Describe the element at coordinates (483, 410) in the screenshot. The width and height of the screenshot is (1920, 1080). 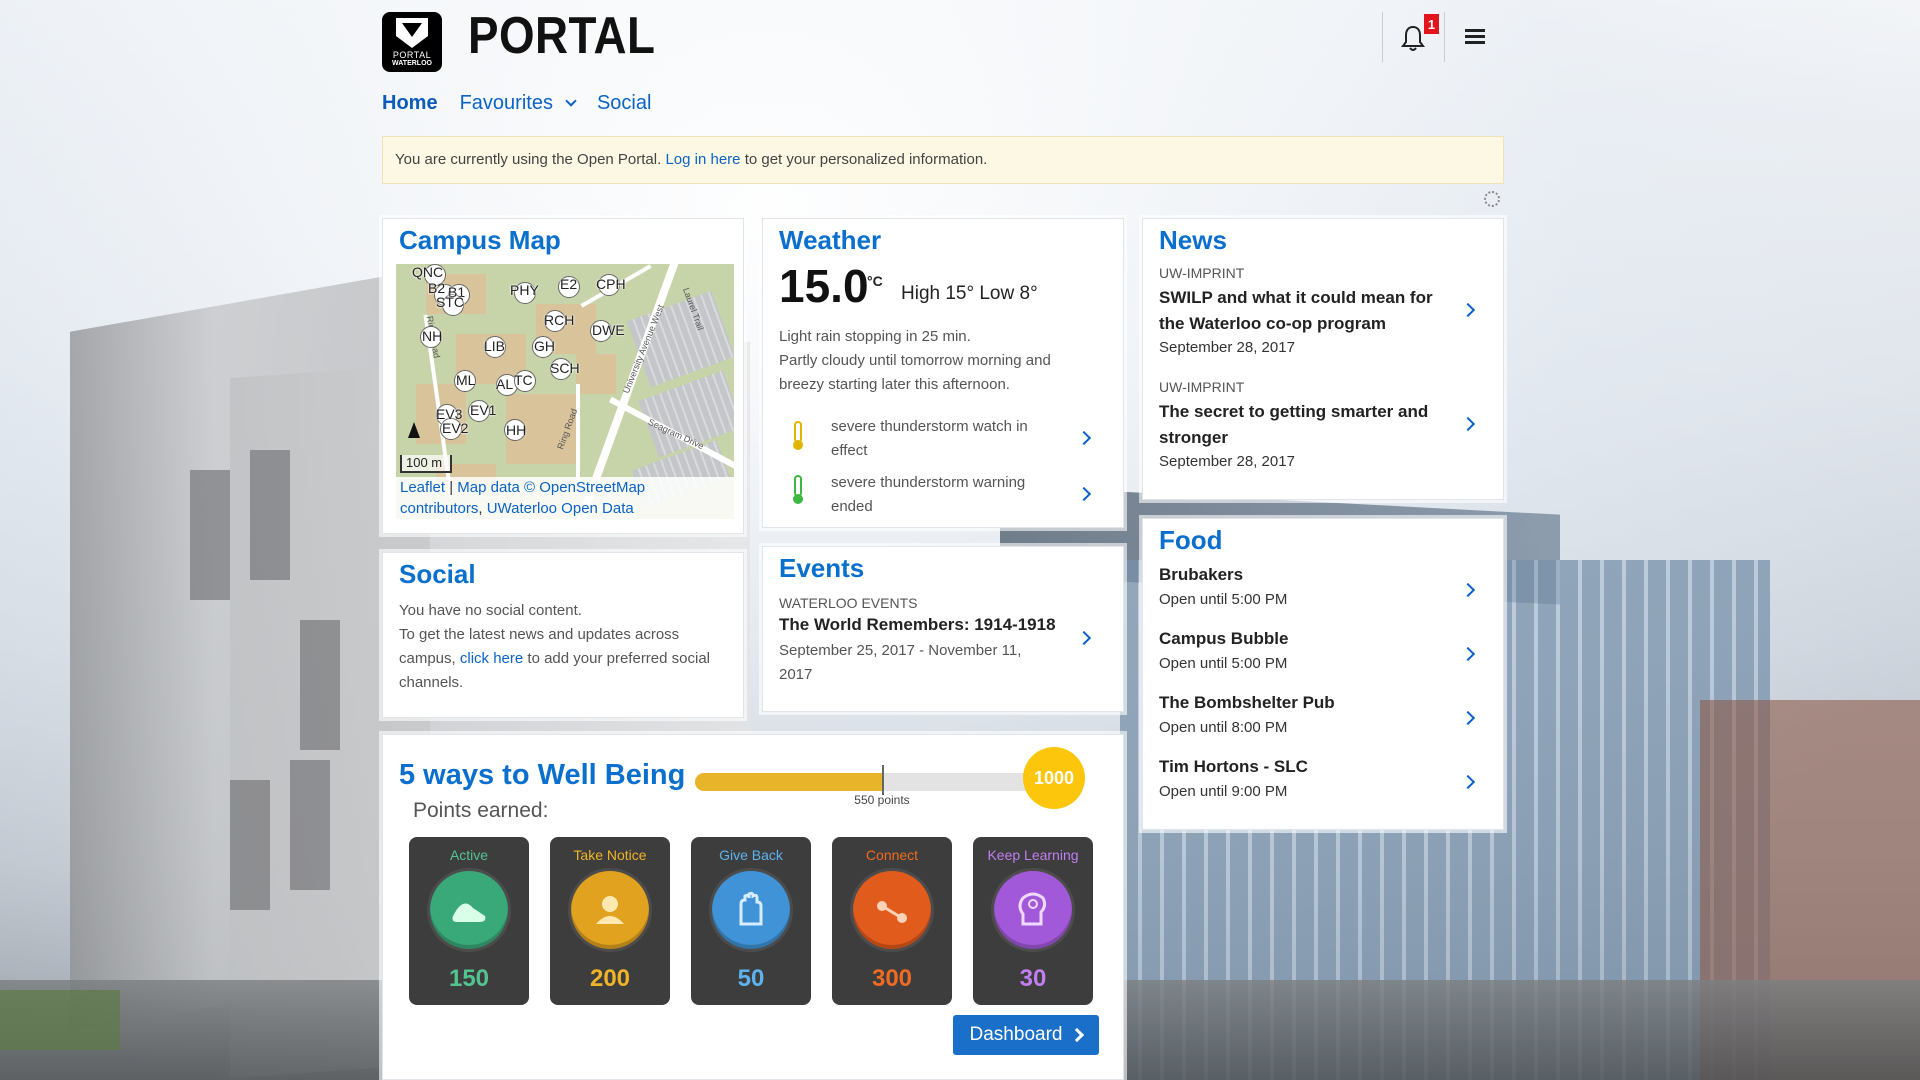
I see `map-pin-label: EV1` at that location.